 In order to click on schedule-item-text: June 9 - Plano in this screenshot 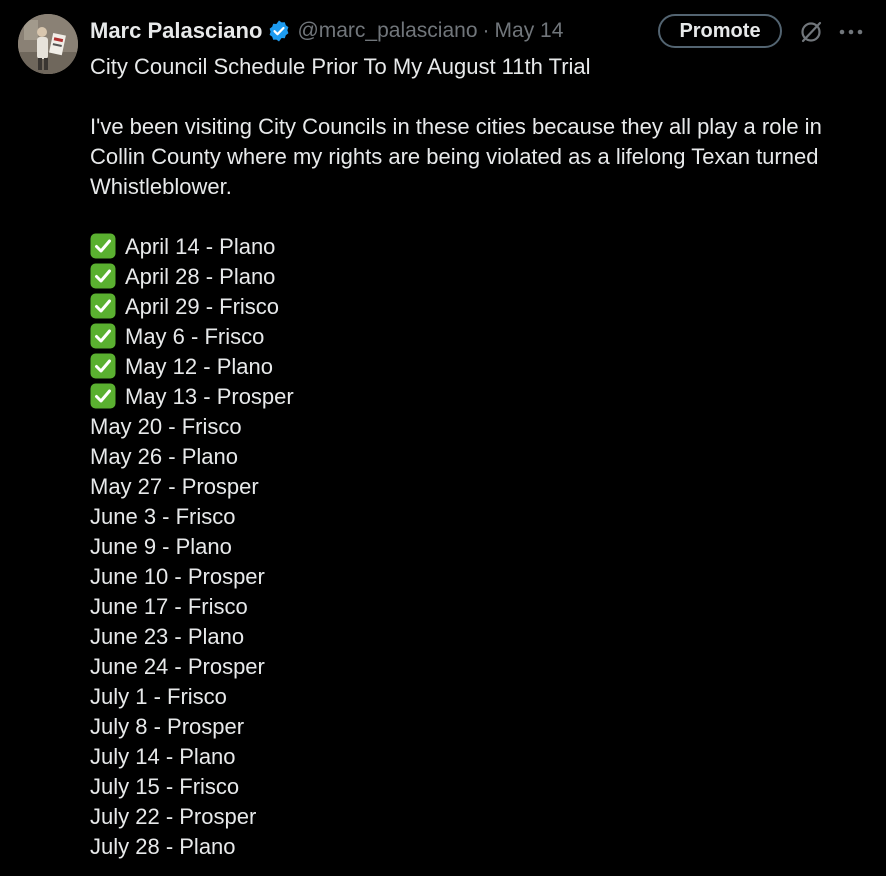, I will do `click(161, 546)`.